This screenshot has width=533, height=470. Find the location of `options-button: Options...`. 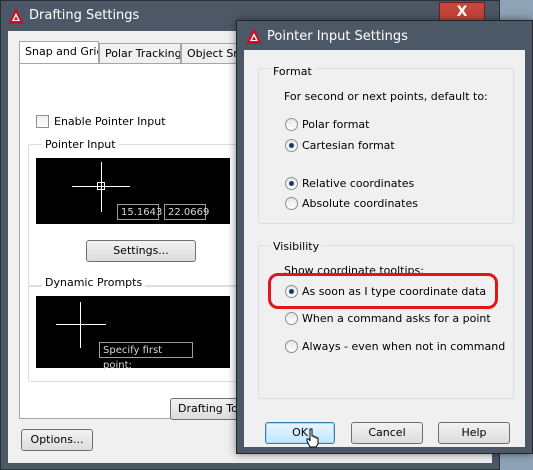

options-button: Options... is located at coordinates (57, 440).